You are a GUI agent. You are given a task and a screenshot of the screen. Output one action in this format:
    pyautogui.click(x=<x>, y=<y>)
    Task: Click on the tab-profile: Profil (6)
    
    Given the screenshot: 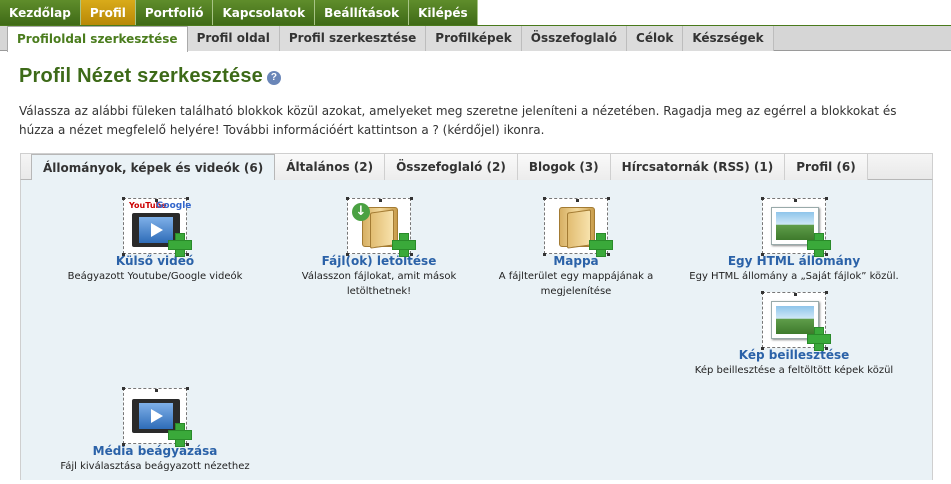 What is the action you would take?
    pyautogui.click(x=826, y=167)
    